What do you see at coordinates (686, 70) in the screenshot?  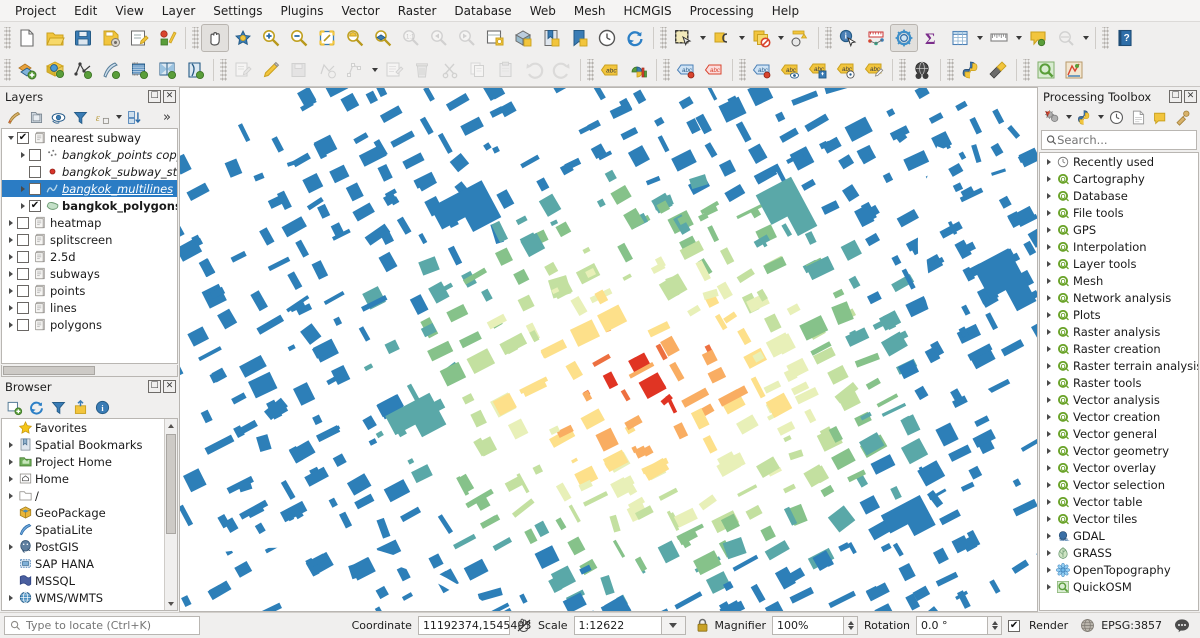 I see `move-label-button: abc` at bounding box center [686, 70].